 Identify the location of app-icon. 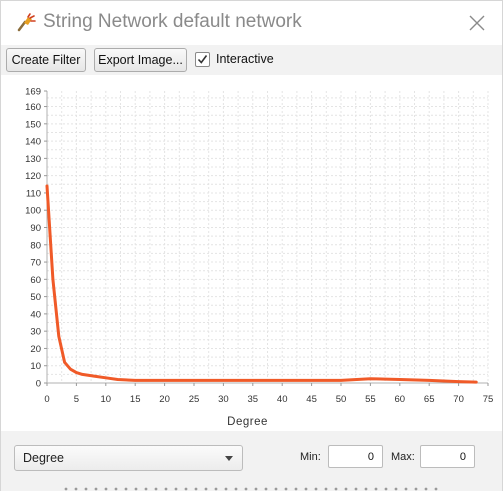
(26, 23).